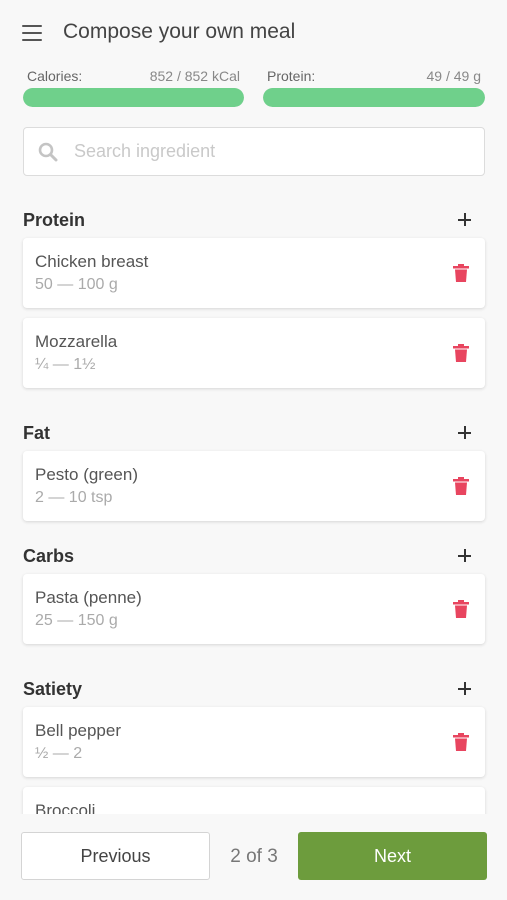 This screenshot has width=507, height=900. Describe the element at coordinates (254, 800) in the screenshot. I see `ingredient-card: Broccoli` at that location.